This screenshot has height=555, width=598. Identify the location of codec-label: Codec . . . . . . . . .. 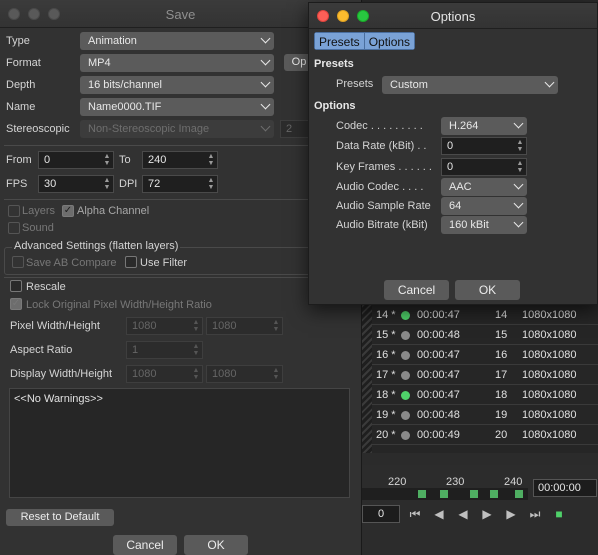
(379, 126).